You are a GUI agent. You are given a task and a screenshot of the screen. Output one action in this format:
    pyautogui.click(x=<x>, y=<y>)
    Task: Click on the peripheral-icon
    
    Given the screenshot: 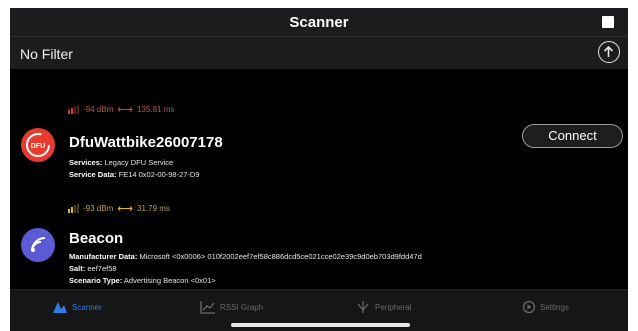 What is the action you would take?
    pyautogui.click(x=363, y=307)
    